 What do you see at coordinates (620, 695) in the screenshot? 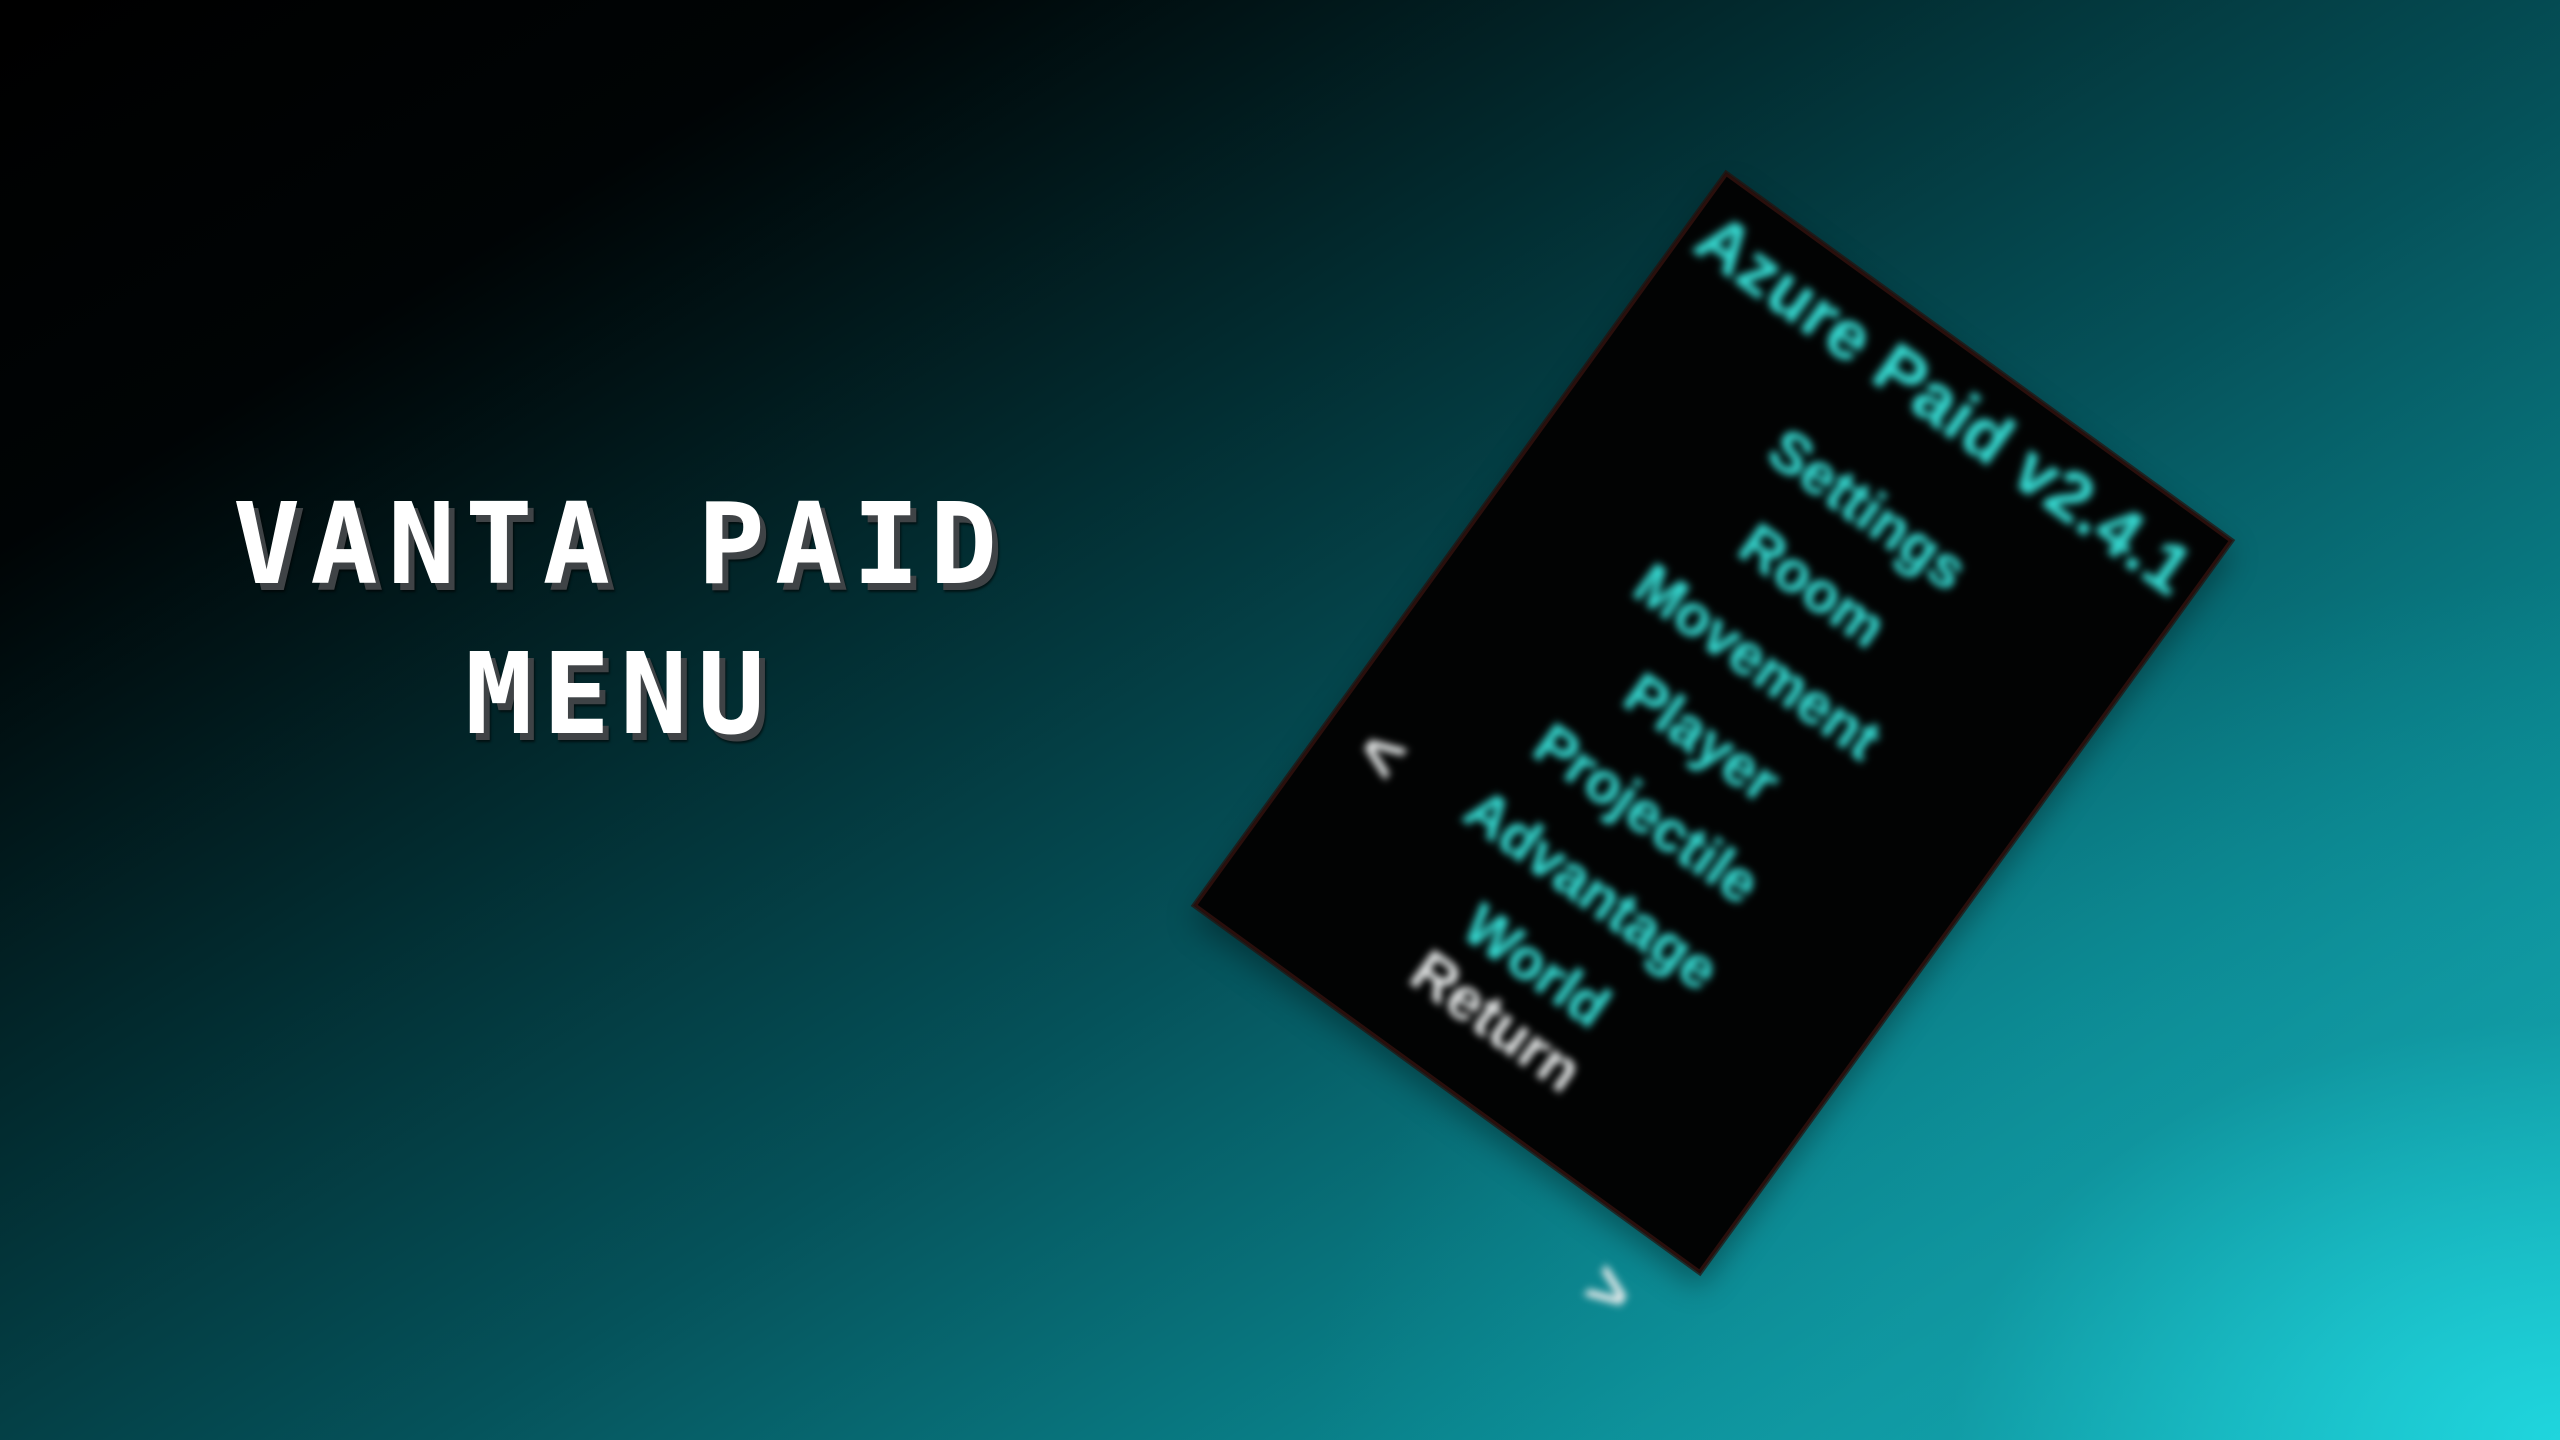
I see `hero-title-line-2: MENU` at bounding box center [620, 695].